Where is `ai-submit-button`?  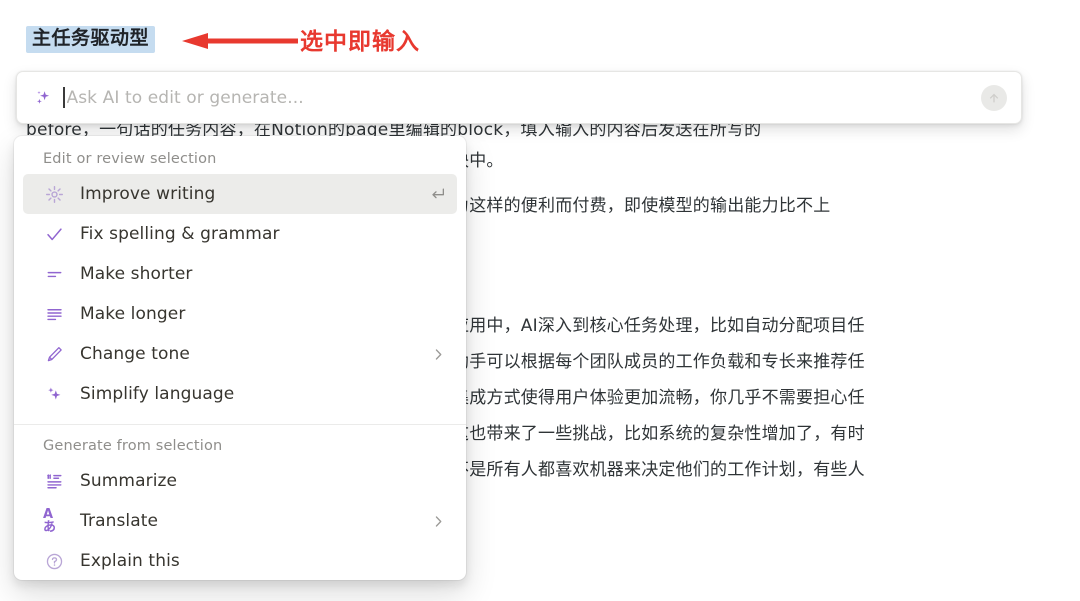
ai-submit-button is located at coordinates (994, 97).